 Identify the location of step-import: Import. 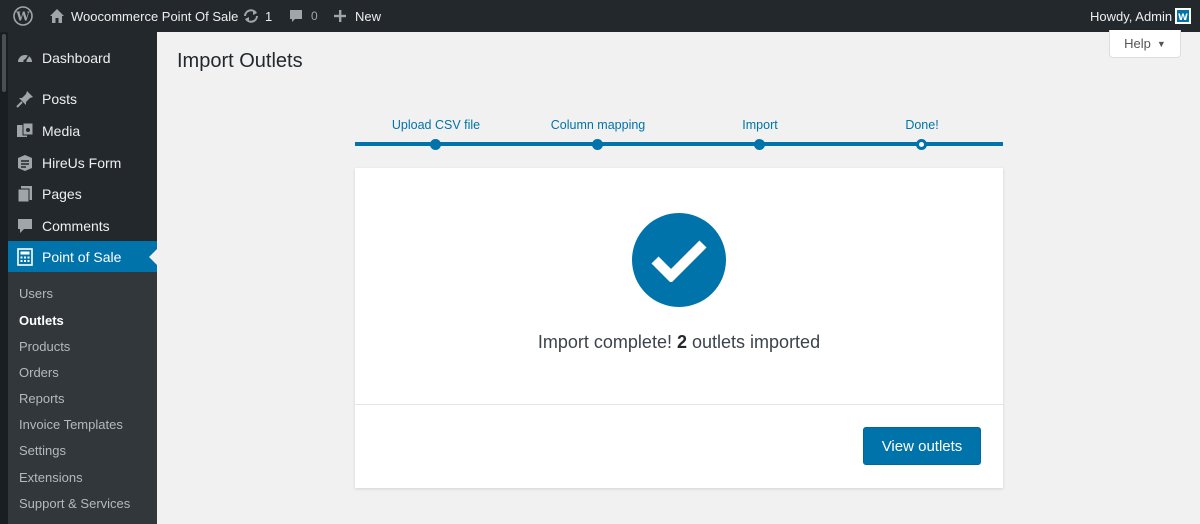
(760, 134).